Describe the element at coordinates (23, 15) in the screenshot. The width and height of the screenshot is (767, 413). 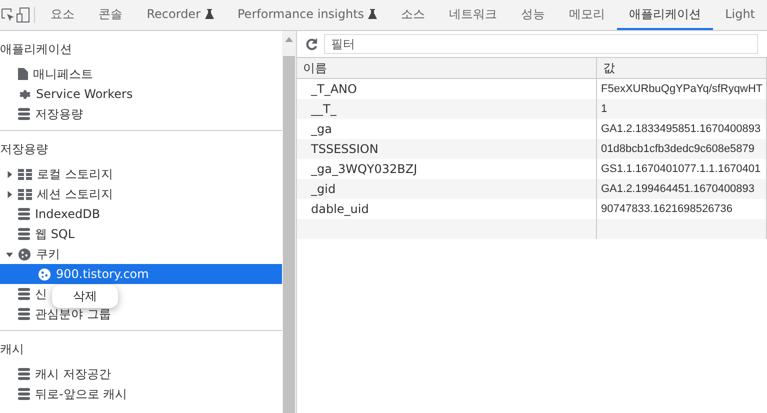
I see `device-toolbar-icon` at that location.